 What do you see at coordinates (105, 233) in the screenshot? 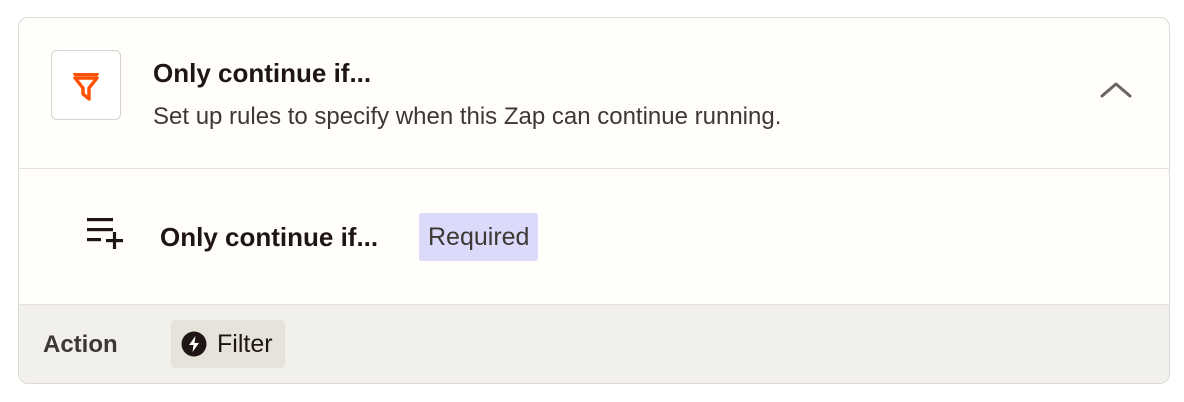
I see `list-add-icon` at bounding box center [105, 233].